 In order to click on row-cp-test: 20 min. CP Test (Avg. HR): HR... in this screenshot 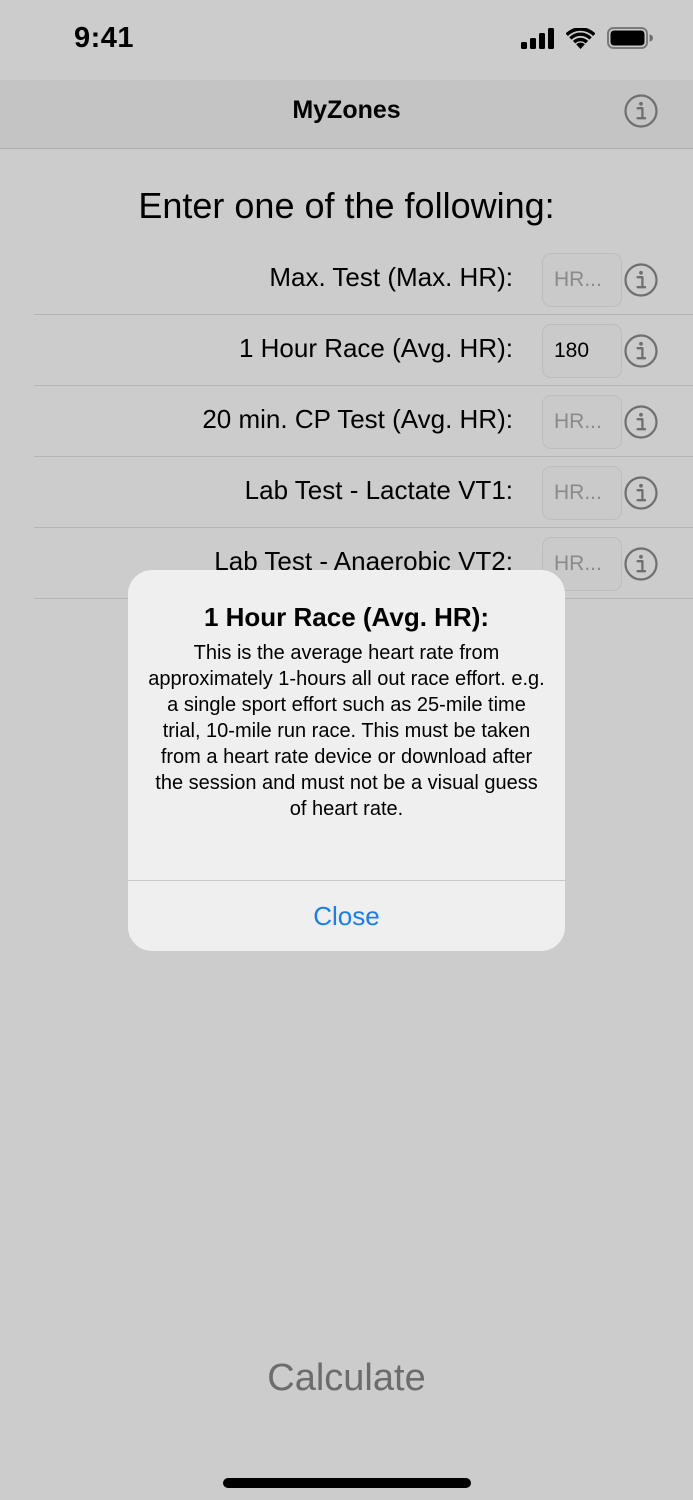, I will do `click(363, 421)`.